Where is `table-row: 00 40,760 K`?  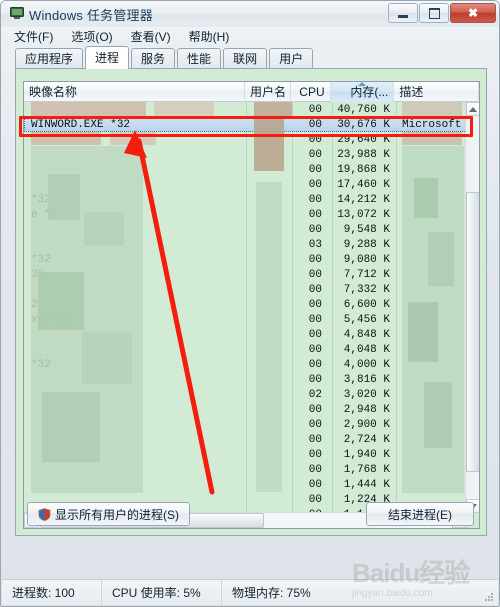 table-row: 00 40,760 K is located at coordinates (245, 109).